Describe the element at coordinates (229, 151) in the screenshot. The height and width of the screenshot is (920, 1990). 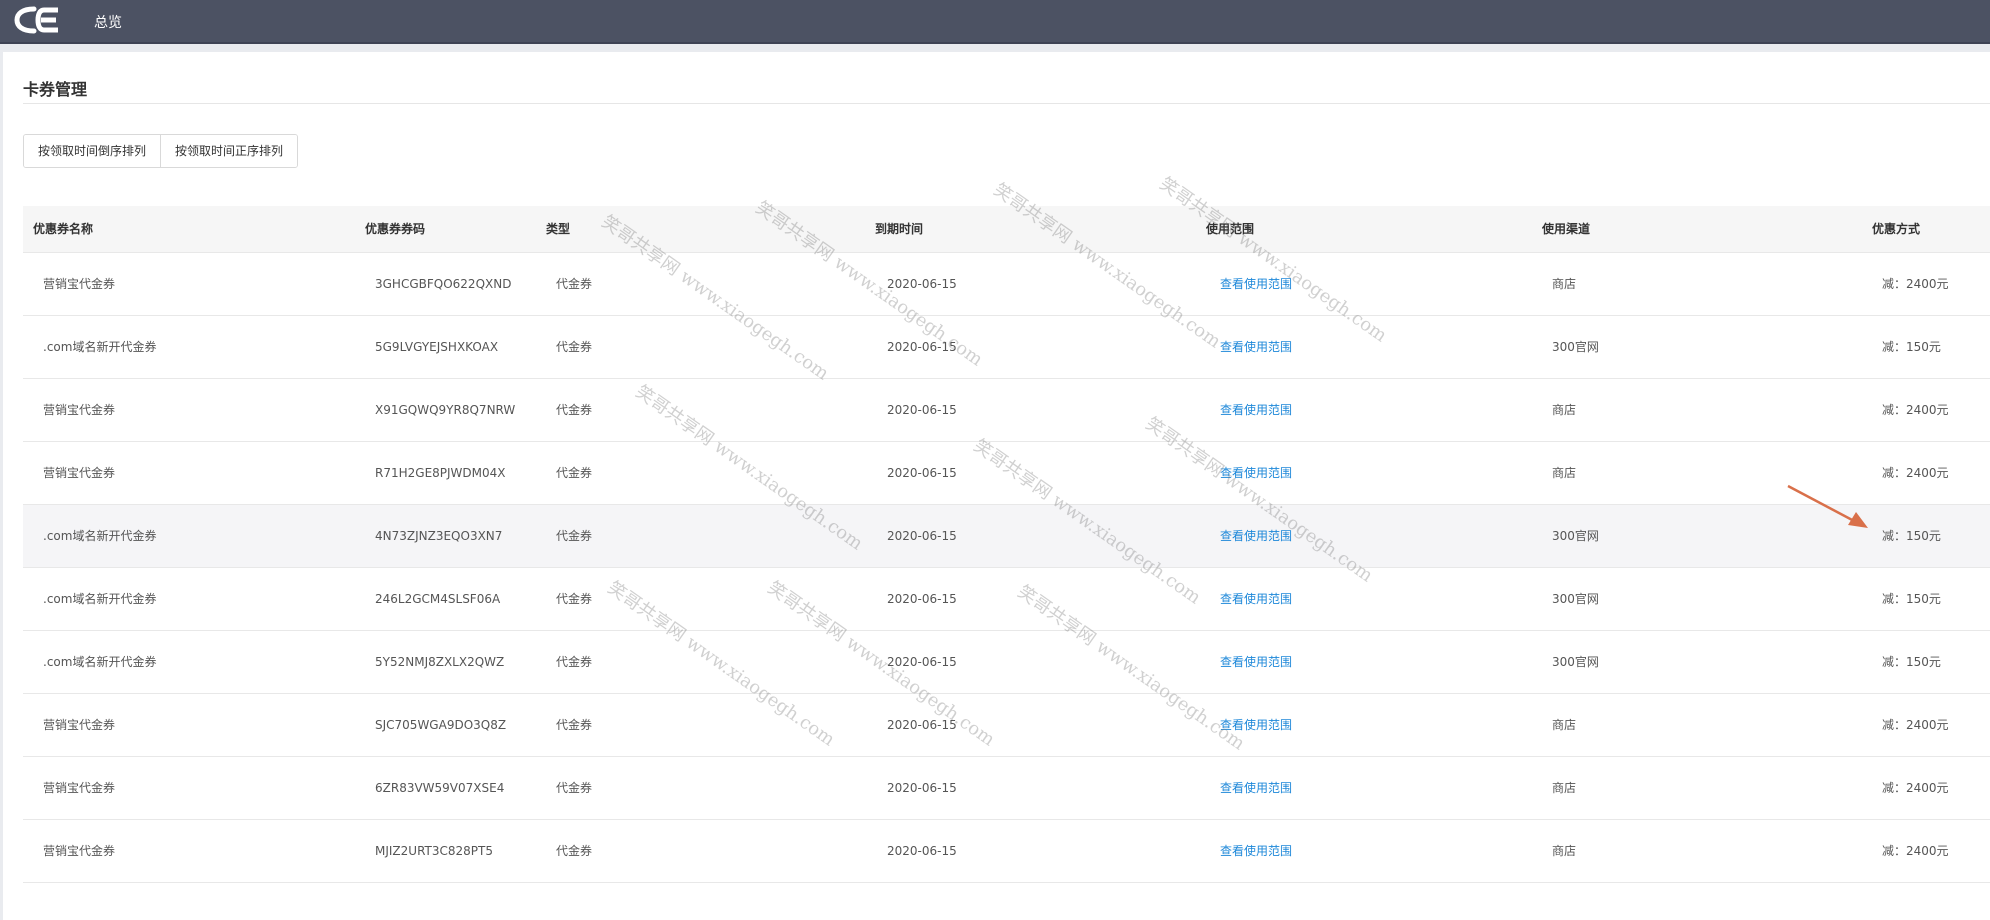
I see `sort-asc-button: 按领取时间正序排列` at that location.